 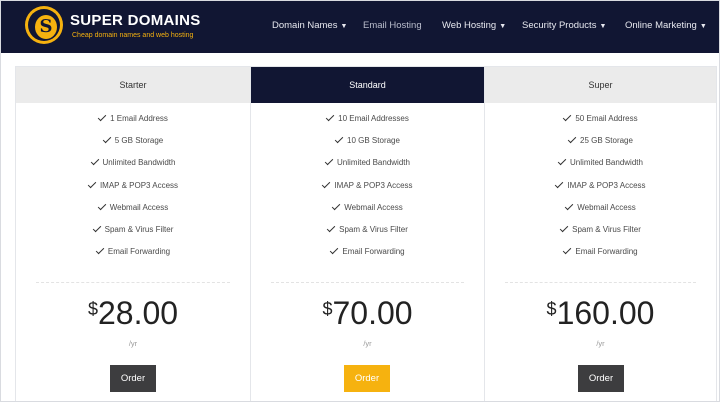 I want to click on feature-label: 25 GB Storage, so click(x=606, y=141).